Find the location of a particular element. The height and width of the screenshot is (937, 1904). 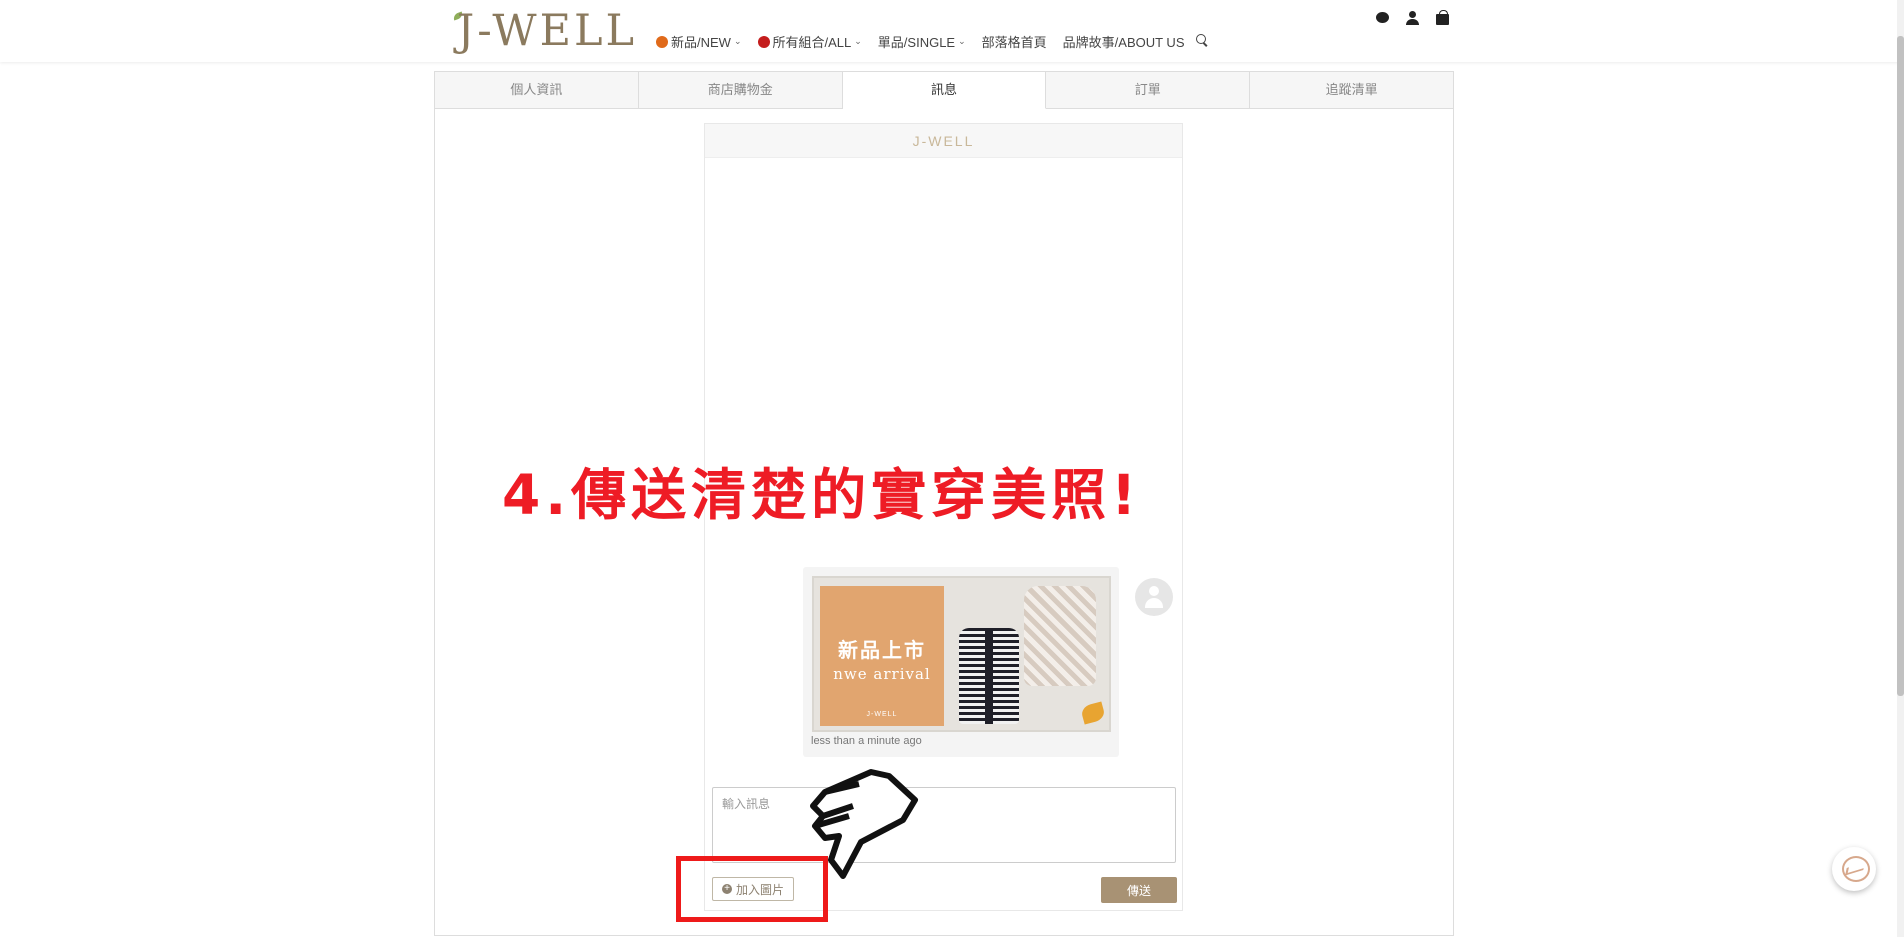

instruction-caption: 4.傳送清楚的實穿美照! is located at coordinates (822, 495).